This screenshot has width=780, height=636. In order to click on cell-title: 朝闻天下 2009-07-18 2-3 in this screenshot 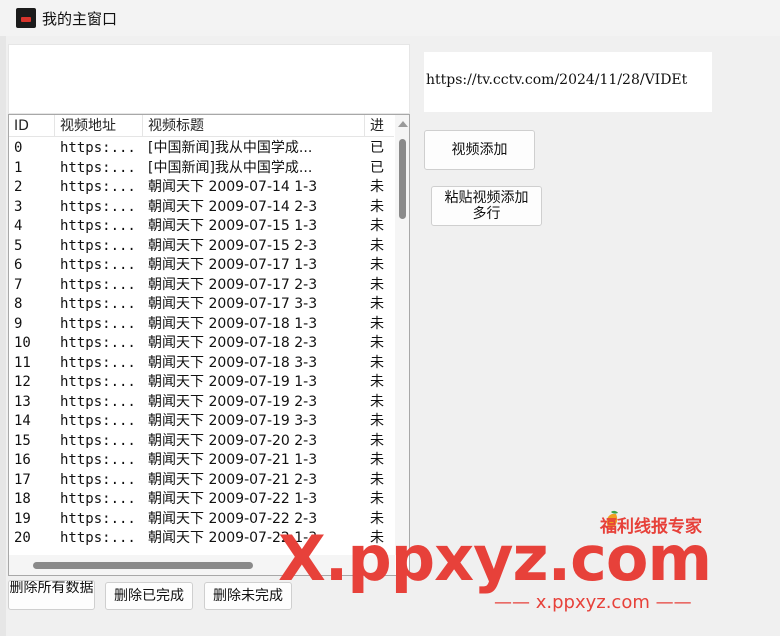, I will do `click(233, 343)`.